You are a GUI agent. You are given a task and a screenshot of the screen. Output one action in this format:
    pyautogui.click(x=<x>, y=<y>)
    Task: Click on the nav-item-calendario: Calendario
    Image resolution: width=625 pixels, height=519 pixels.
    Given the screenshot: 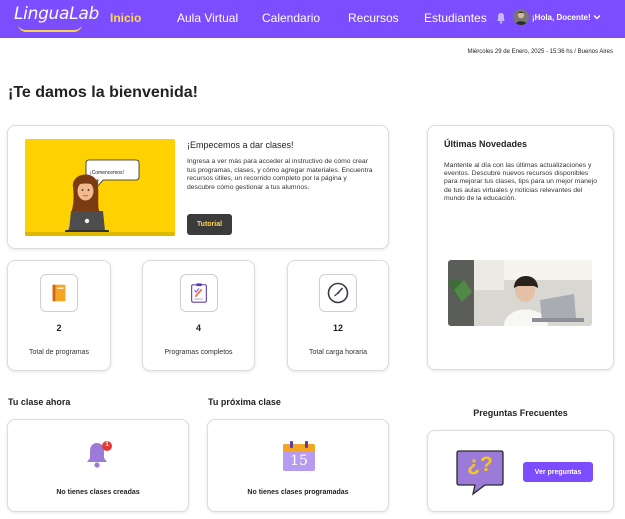 What is the action you would take?
    pyautogui.click(x=291, y=18)
    